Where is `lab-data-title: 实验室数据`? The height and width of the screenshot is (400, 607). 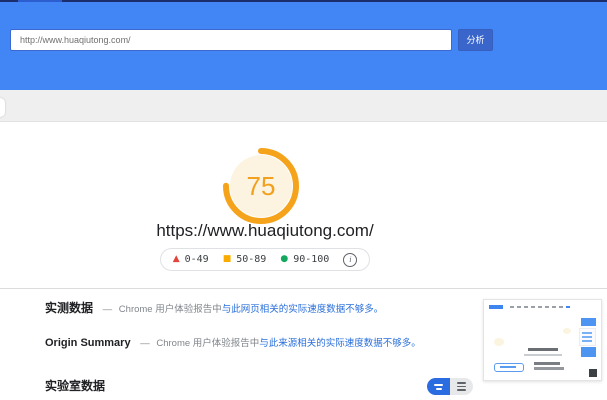 lab-data-title: 实验室数据 is located at coordinates (75, 386).